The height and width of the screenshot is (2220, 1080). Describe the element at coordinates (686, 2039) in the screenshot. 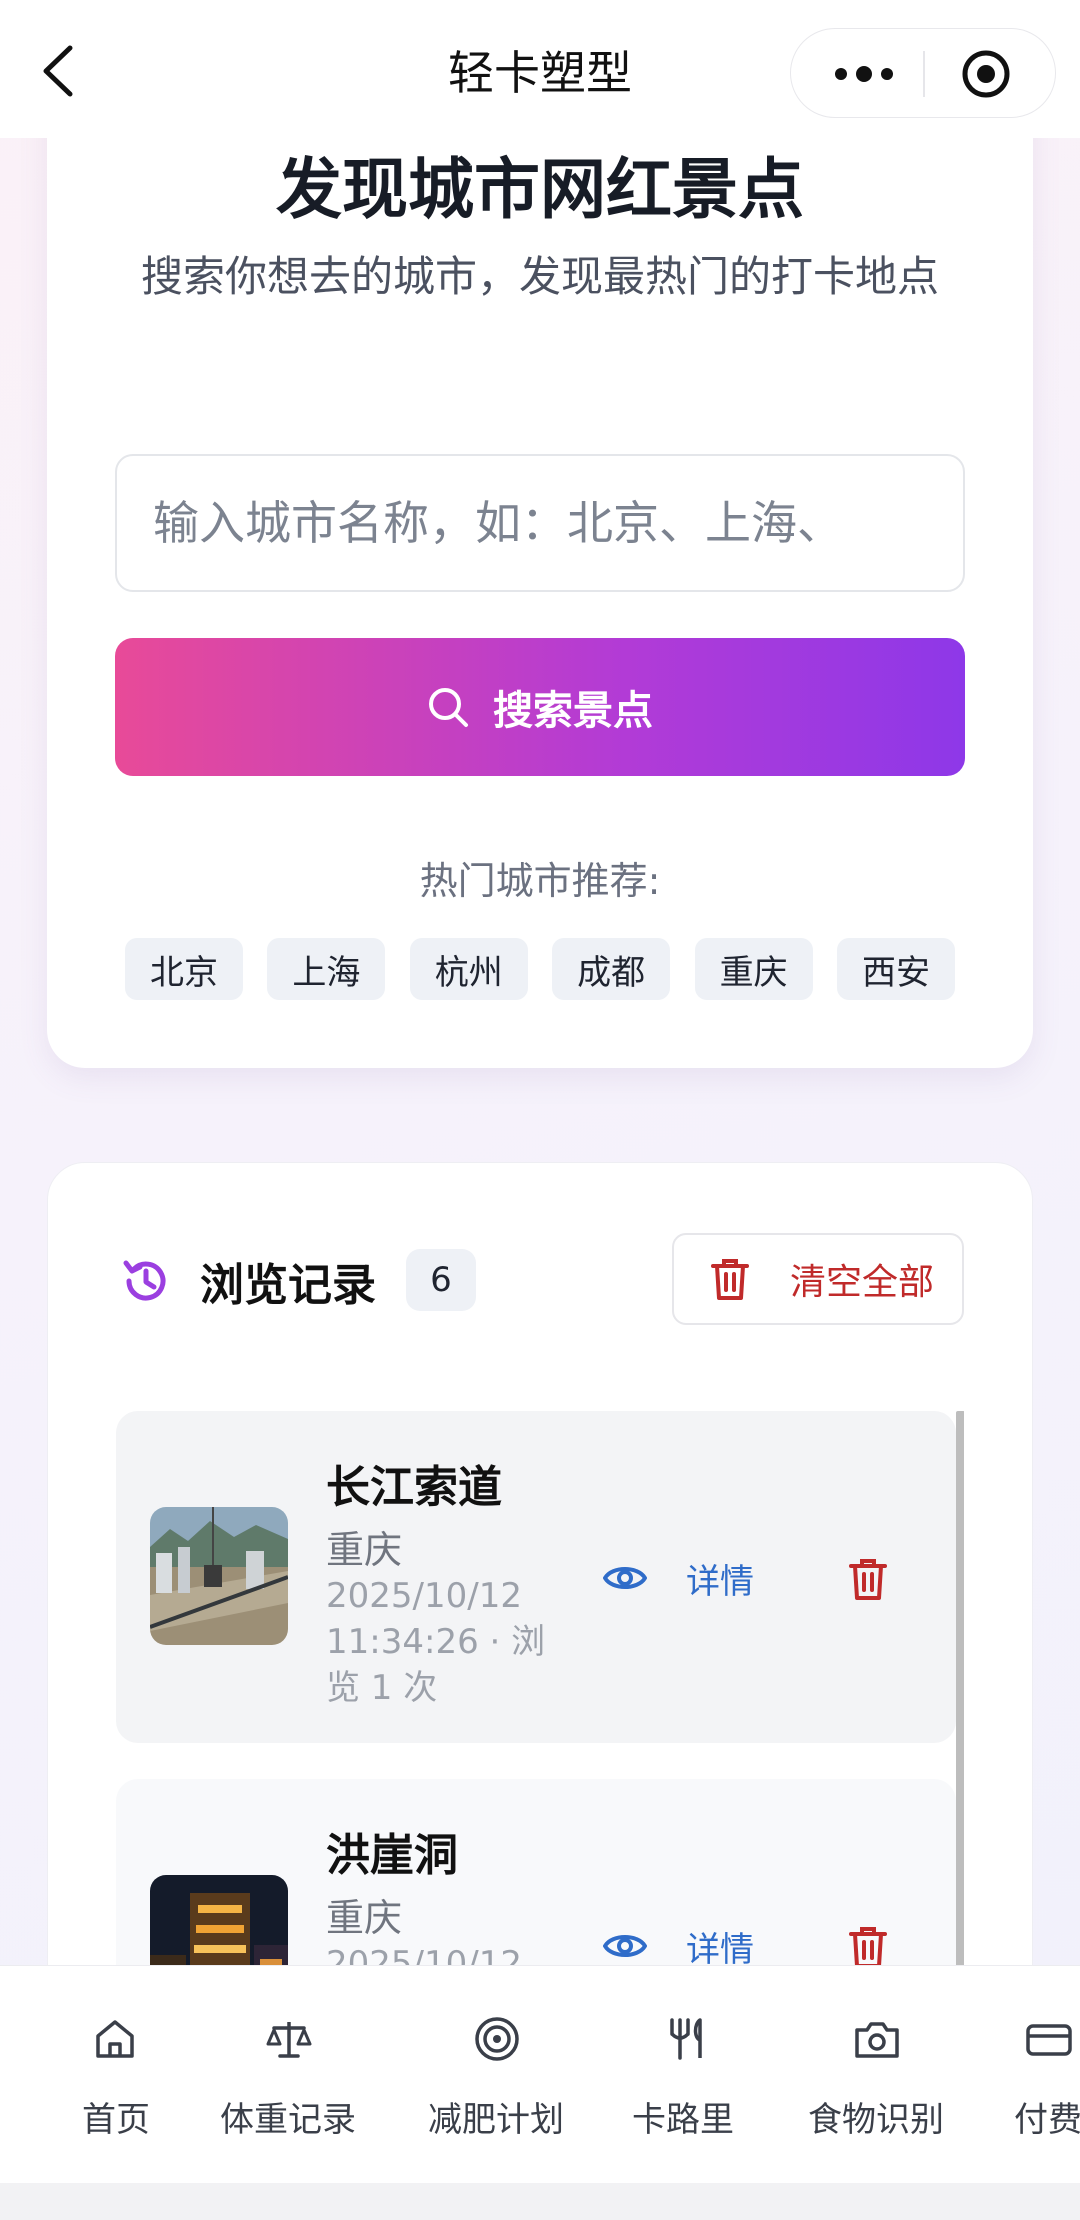

I see `fork-knife-icon` at that location.